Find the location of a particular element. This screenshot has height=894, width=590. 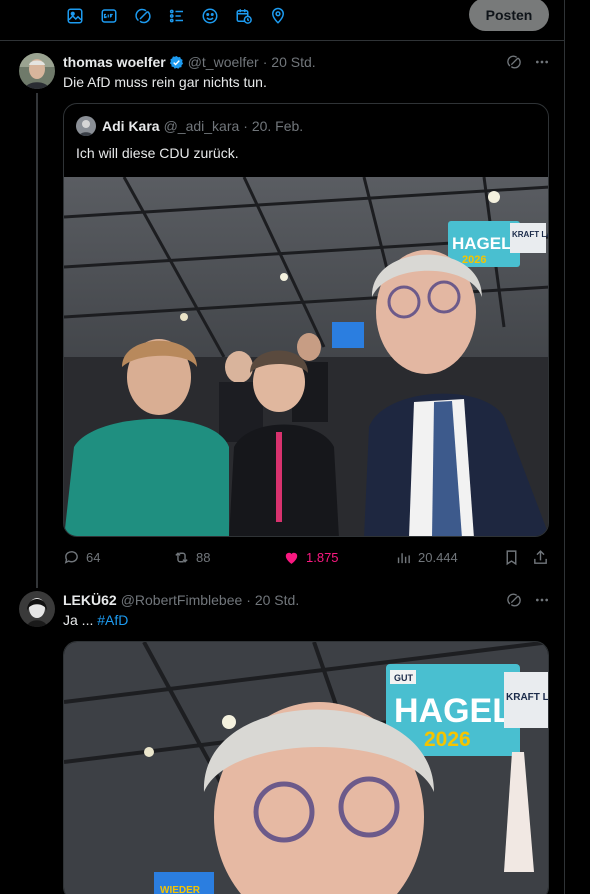

reply-icon is located at coordinates (71, 557).